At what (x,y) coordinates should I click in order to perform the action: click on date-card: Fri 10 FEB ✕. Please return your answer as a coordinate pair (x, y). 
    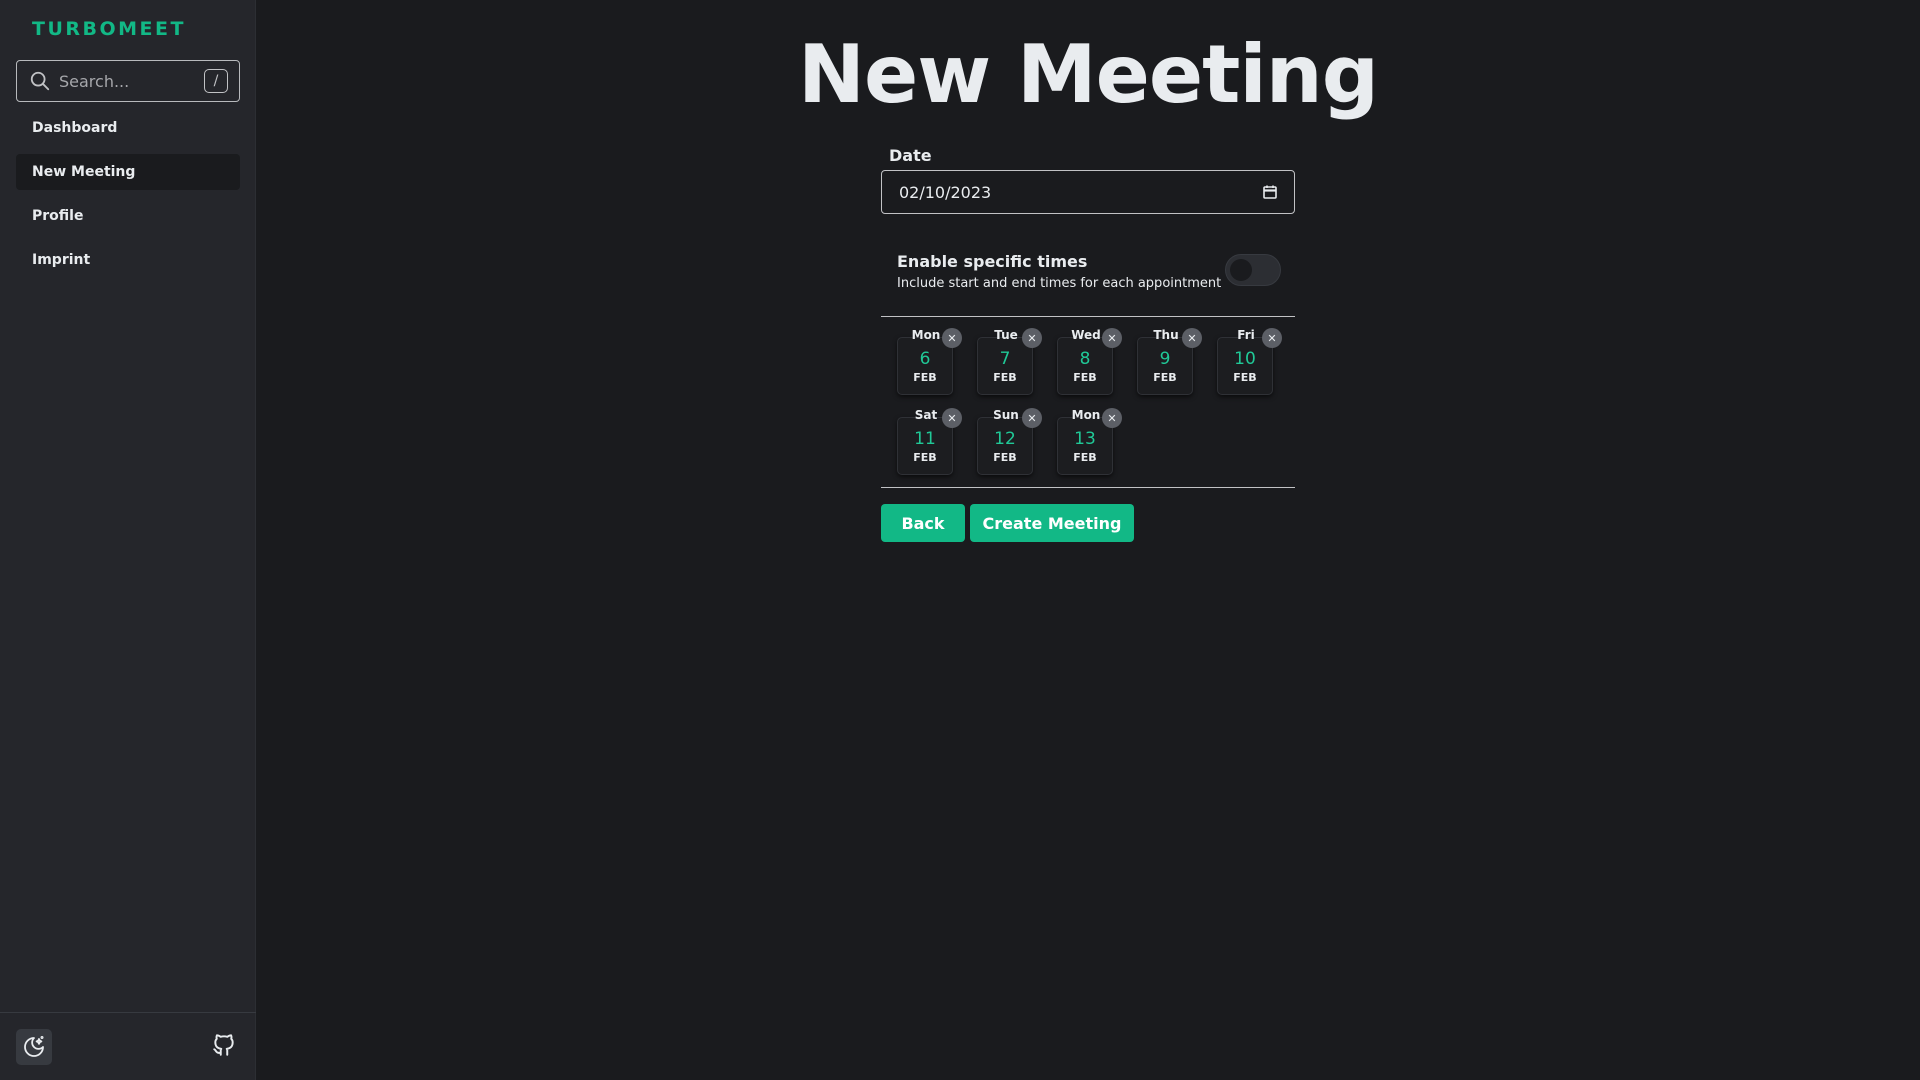
    Looking at the image, I should click on (1249, 361).